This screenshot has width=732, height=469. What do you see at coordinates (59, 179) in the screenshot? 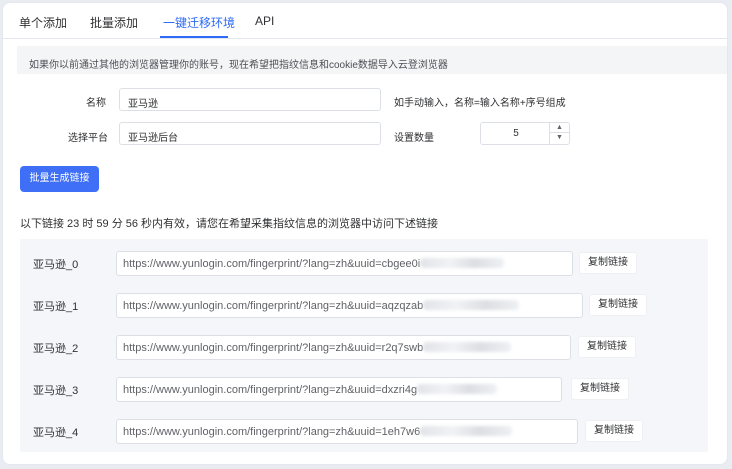
I see `generate-links-button: 批量生成链接` at bounding box center [59, 179].